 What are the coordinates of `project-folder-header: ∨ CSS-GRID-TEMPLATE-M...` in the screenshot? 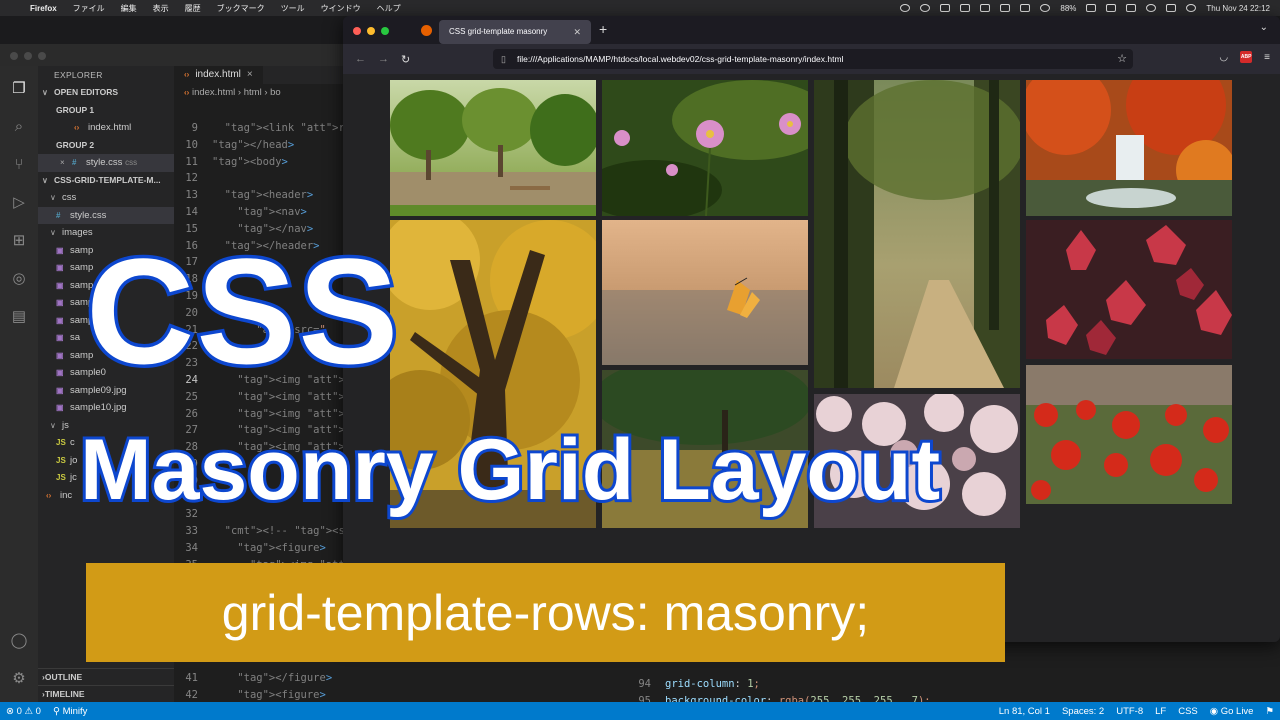 It's located at (106, 181).